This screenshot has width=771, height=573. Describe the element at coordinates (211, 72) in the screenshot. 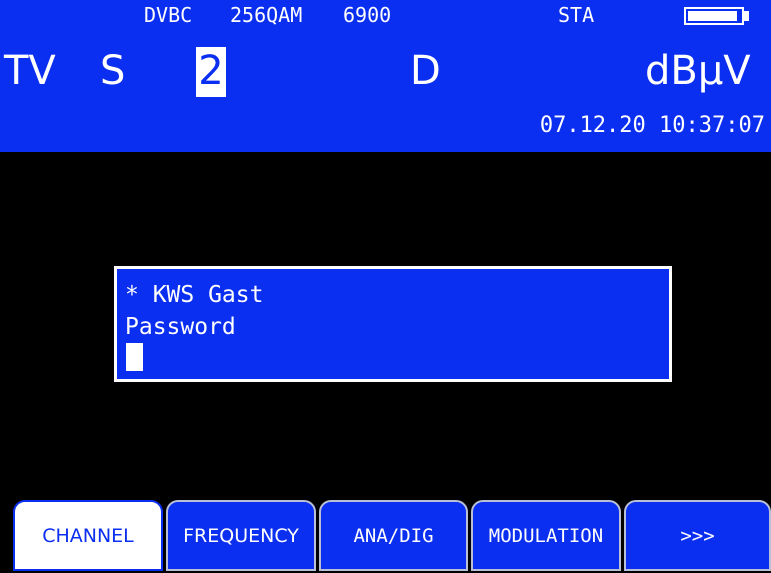

I see `channel-field: 2` at that location.